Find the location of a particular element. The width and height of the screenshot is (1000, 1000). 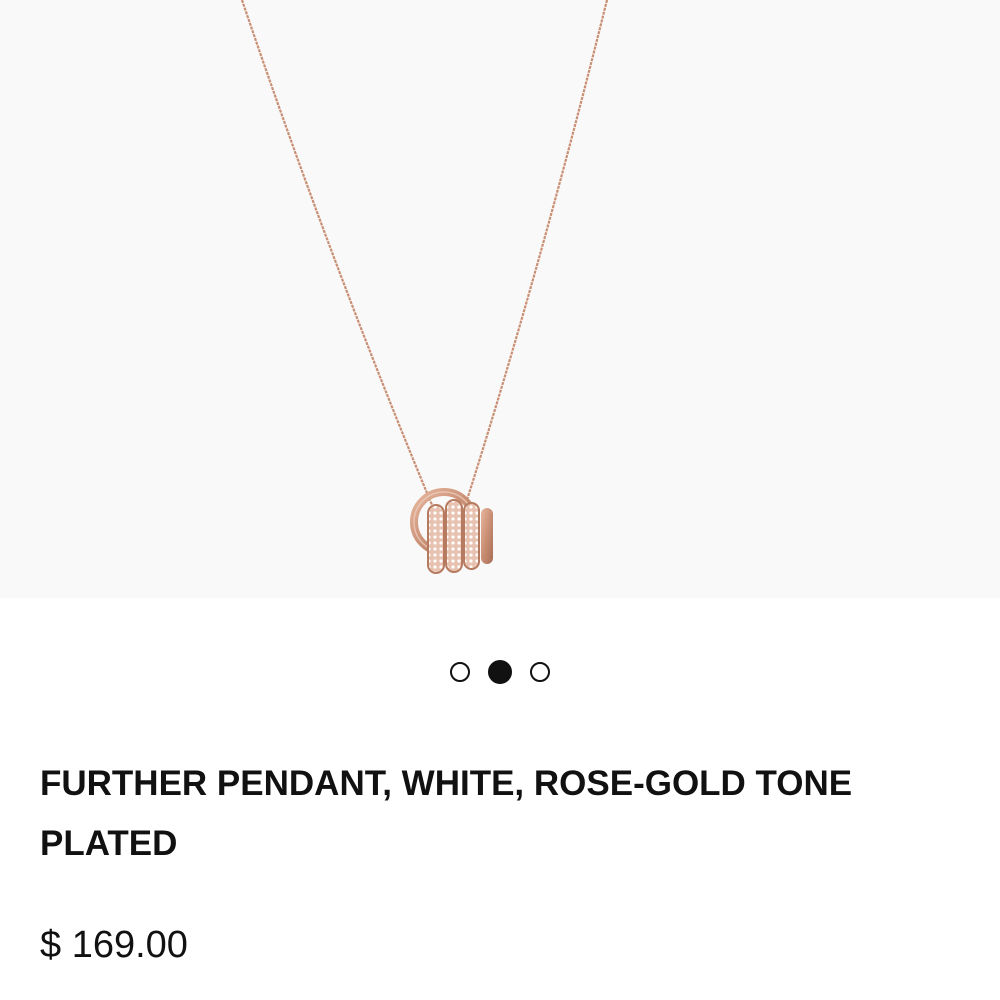

pendant-crystal-bands is located at coordinates (460, 536).